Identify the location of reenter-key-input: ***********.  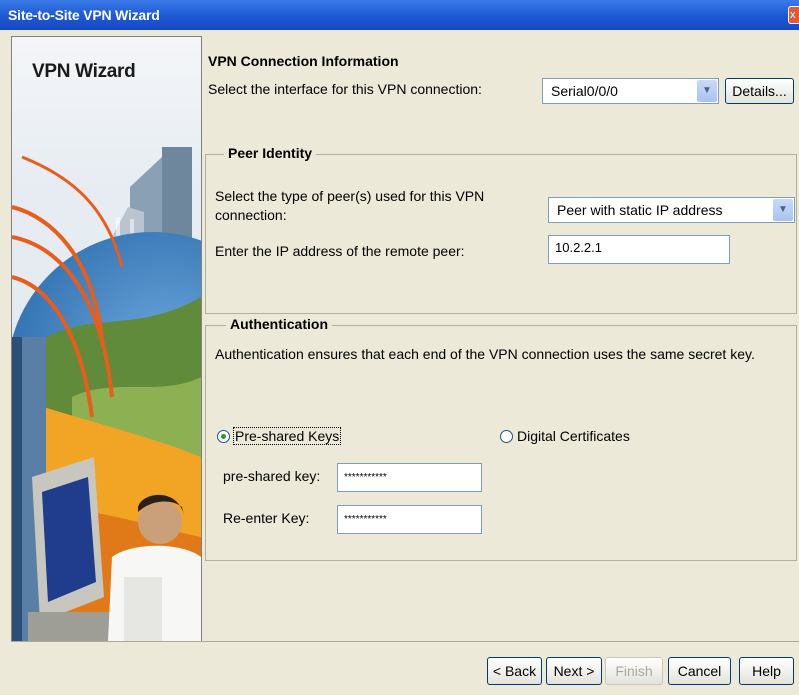
(409, 519).